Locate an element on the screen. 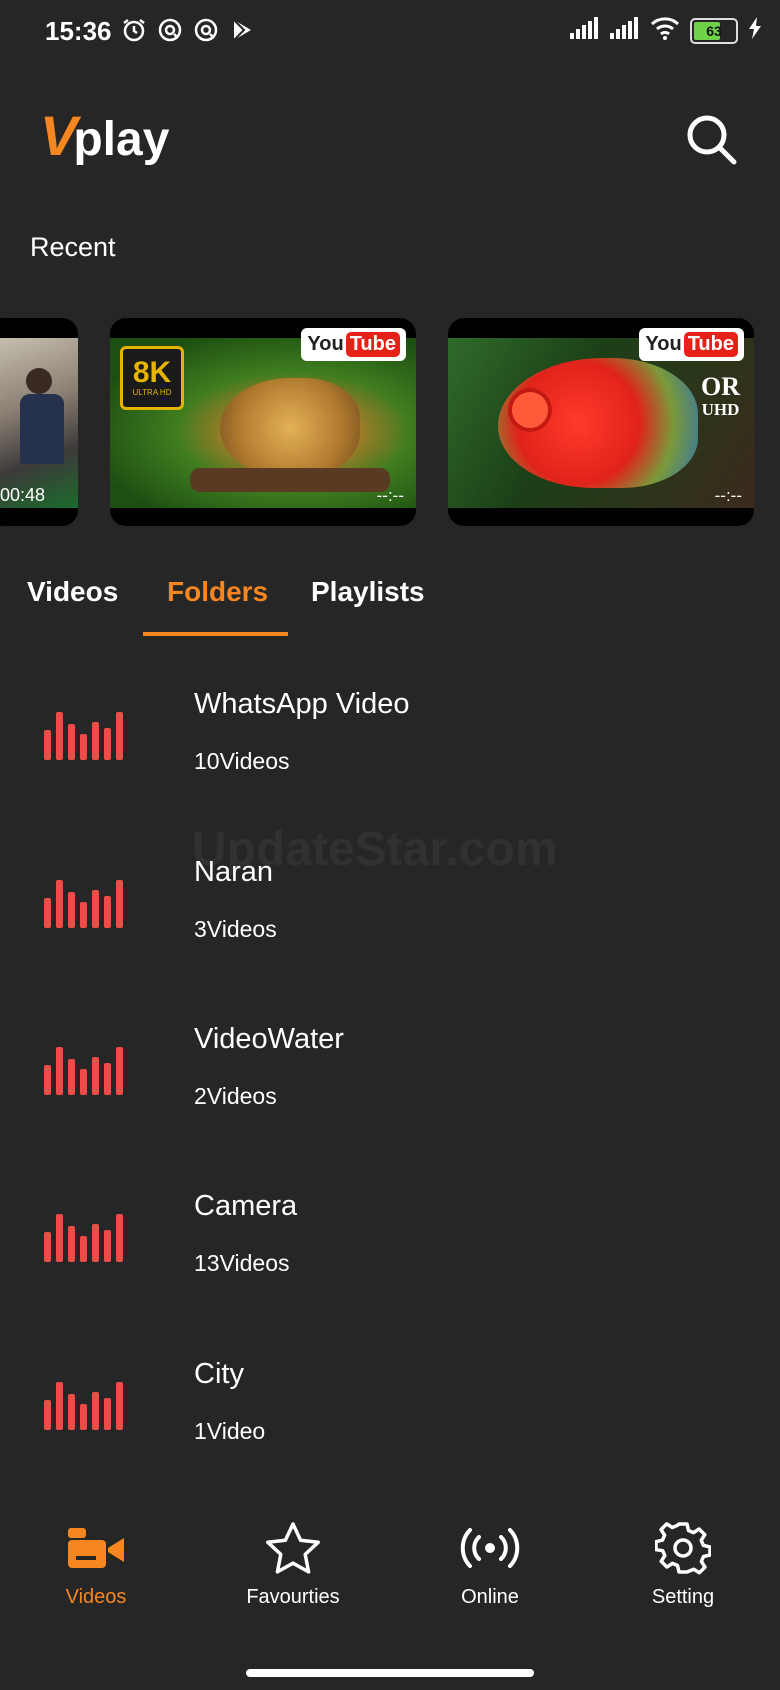 This screenshot has width=780, height=1690. folder-name: VideoWater is located at coordinates (269, 1039).